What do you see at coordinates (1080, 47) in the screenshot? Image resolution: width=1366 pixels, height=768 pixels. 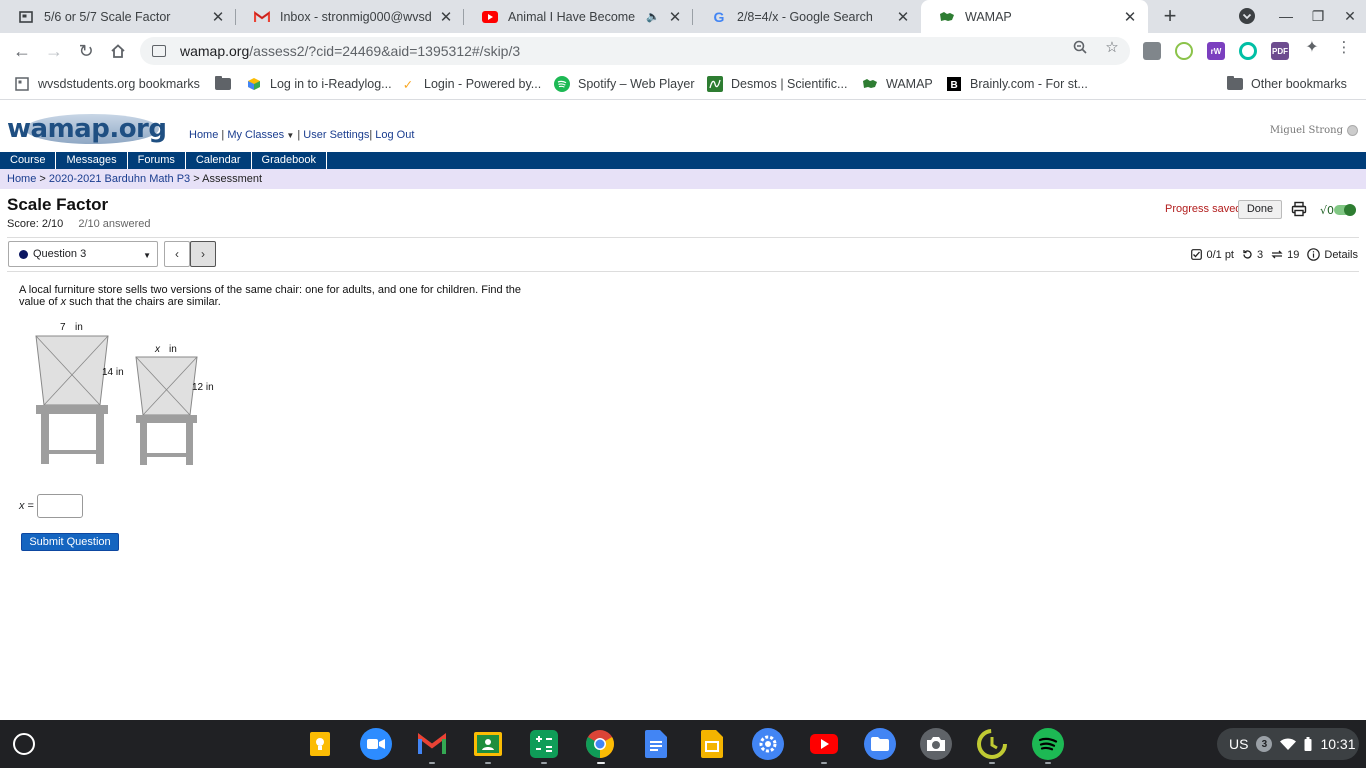 I see `zoom-icon` at bounding box center [1080, 47].